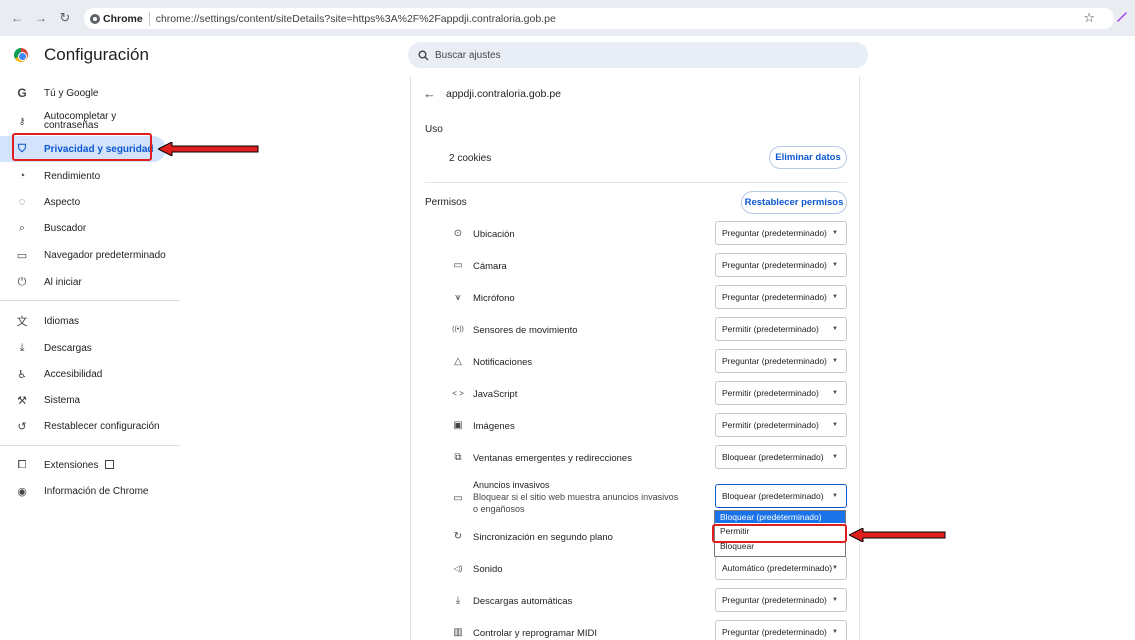 The height and width of the screenshot is (640, 1135). Describe the element at coordinates (71, 465) in the screenshot. I see `sidebar-item-label: Extensiones` at that location.